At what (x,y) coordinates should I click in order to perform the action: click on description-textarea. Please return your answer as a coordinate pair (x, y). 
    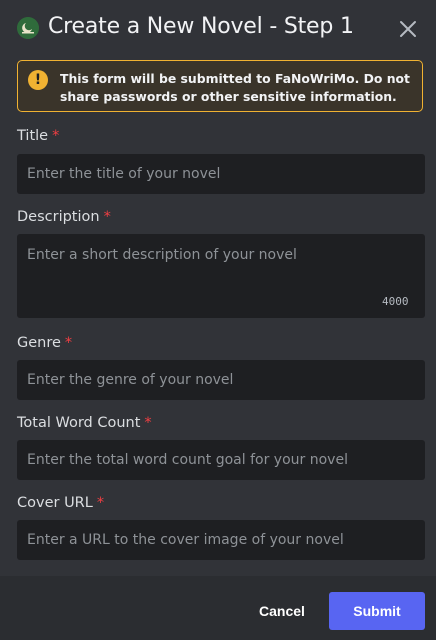
    Looking at the image, I should click on (221, 276).